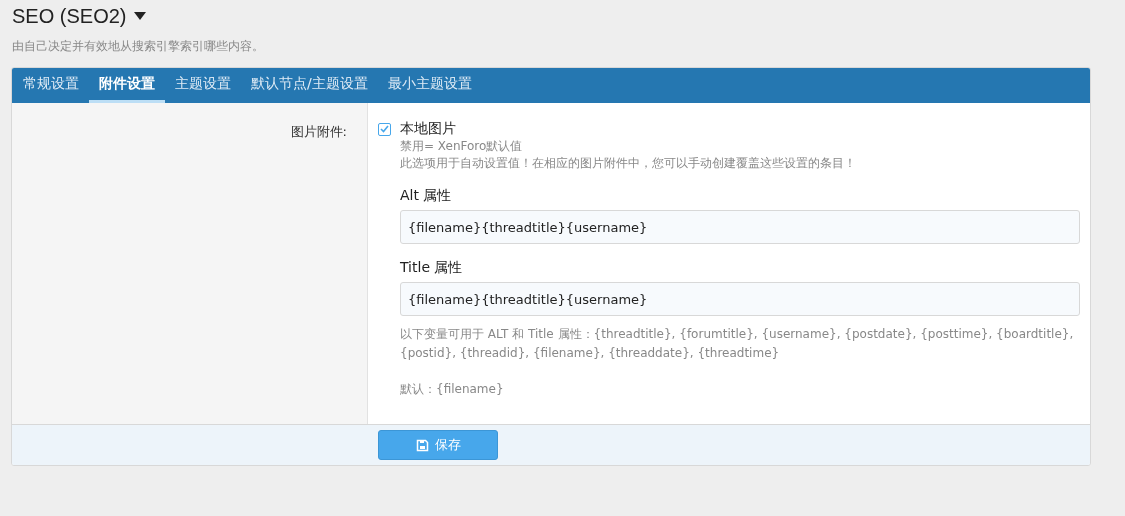 The width and height of the screenshot is (1125, 516). What do you see at coordinates (432, 268) in the screenshot?
I see `field-label: Title 属性` at bounding box center [432, 268].